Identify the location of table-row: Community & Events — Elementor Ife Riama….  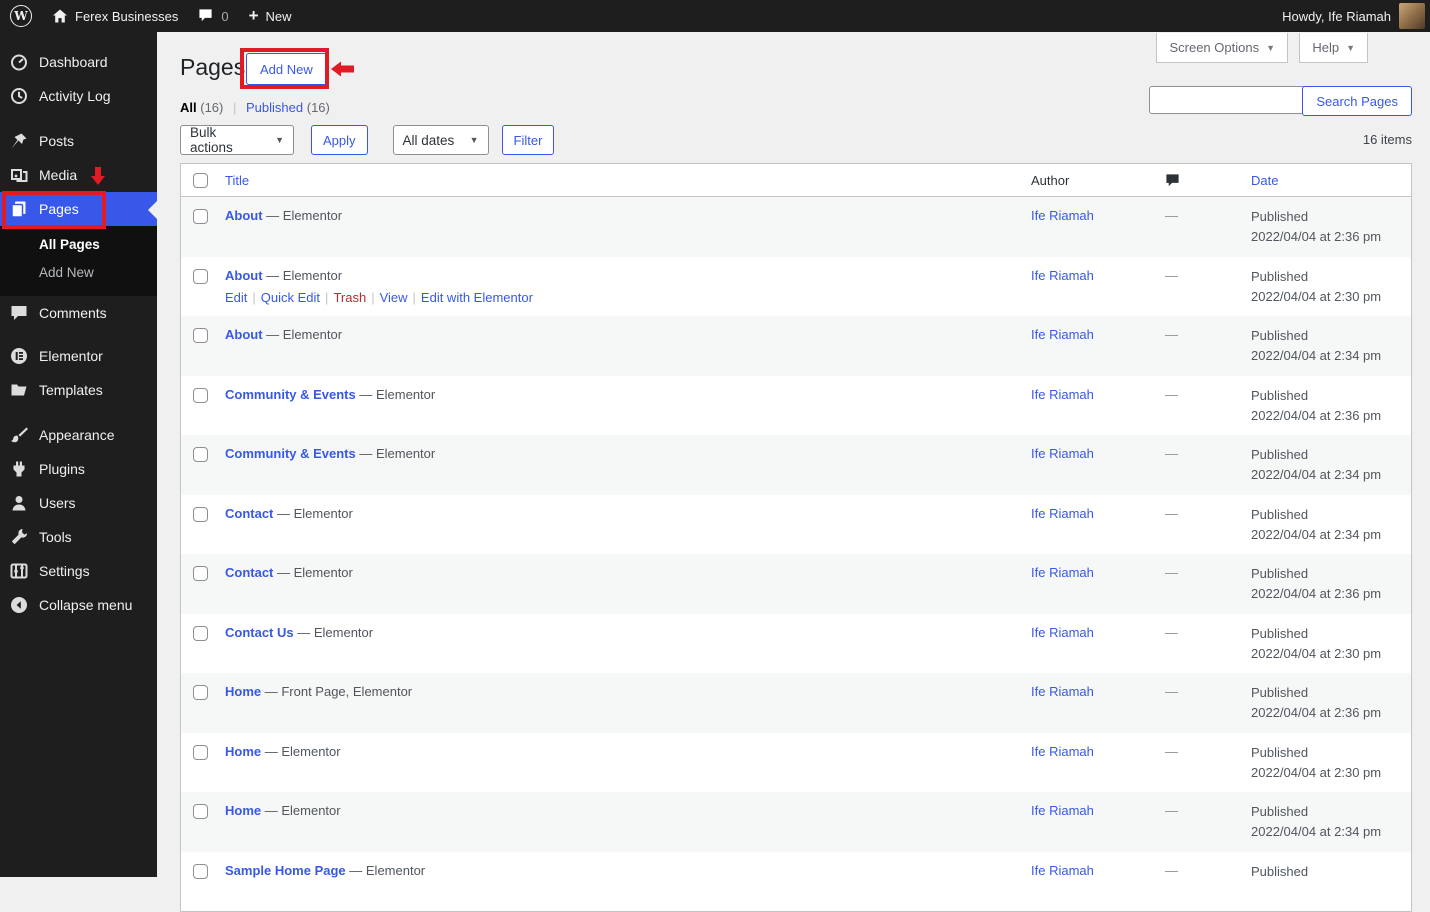
(796, 406).